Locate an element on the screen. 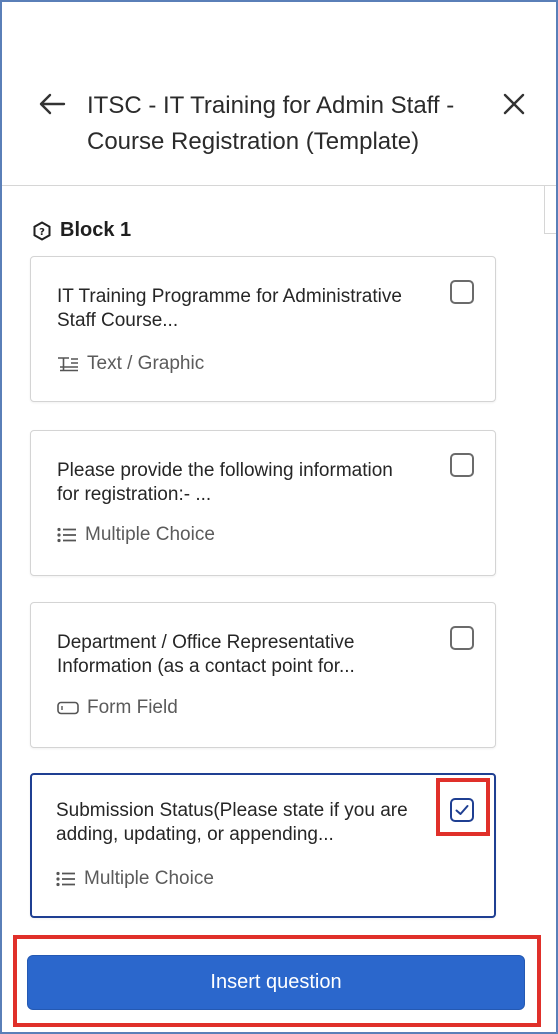 The width and height of the screenshot is (558, 1034). block-heading: ? Block 1 is located at coordinates (81, 230).